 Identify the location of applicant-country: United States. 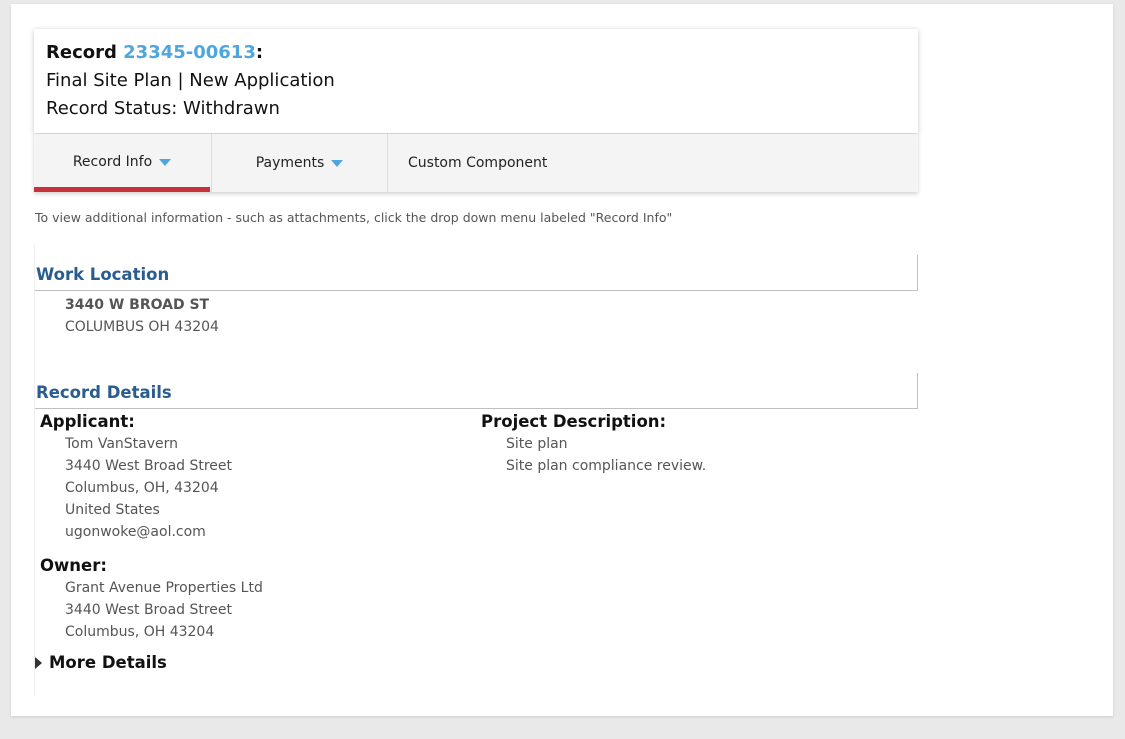
(112, 510).